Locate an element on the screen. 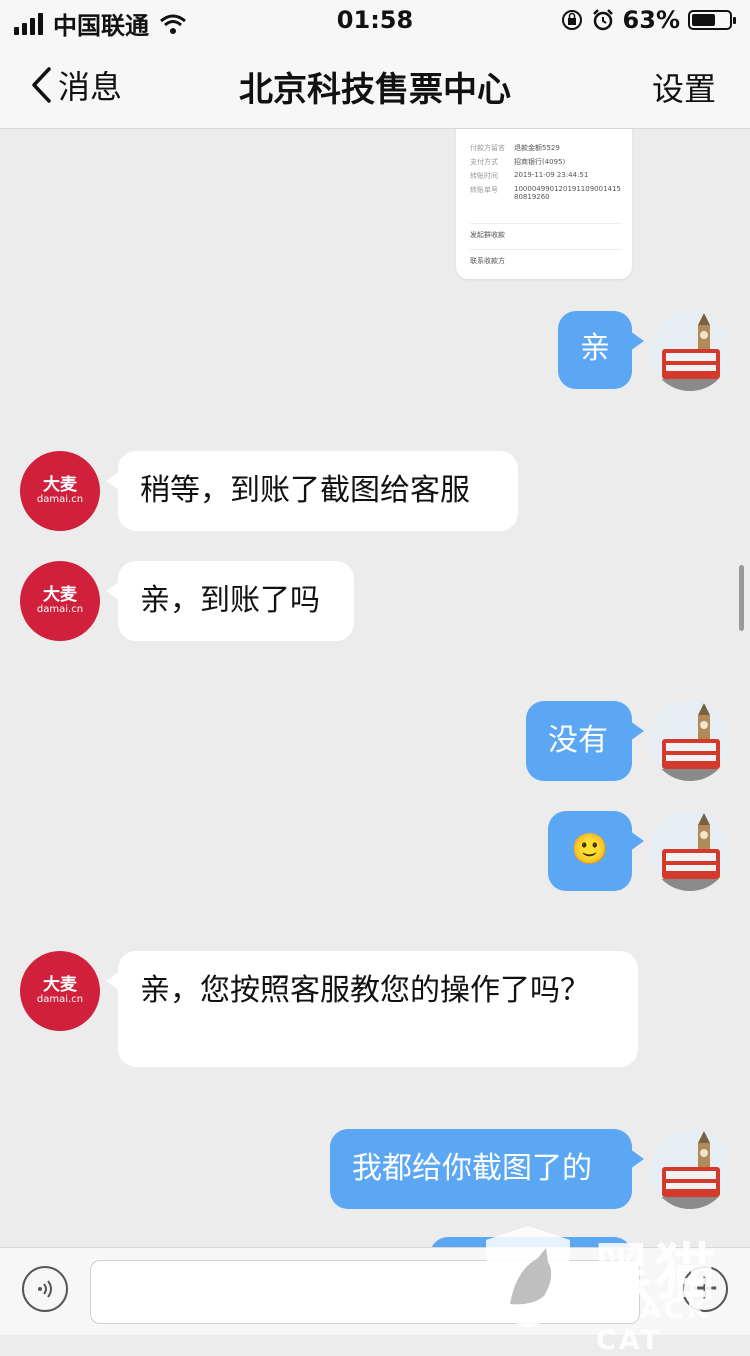 This screenshot has height=1356, width=750. message-in: 亲，到账了吗 is located at coordinates (230, 601).